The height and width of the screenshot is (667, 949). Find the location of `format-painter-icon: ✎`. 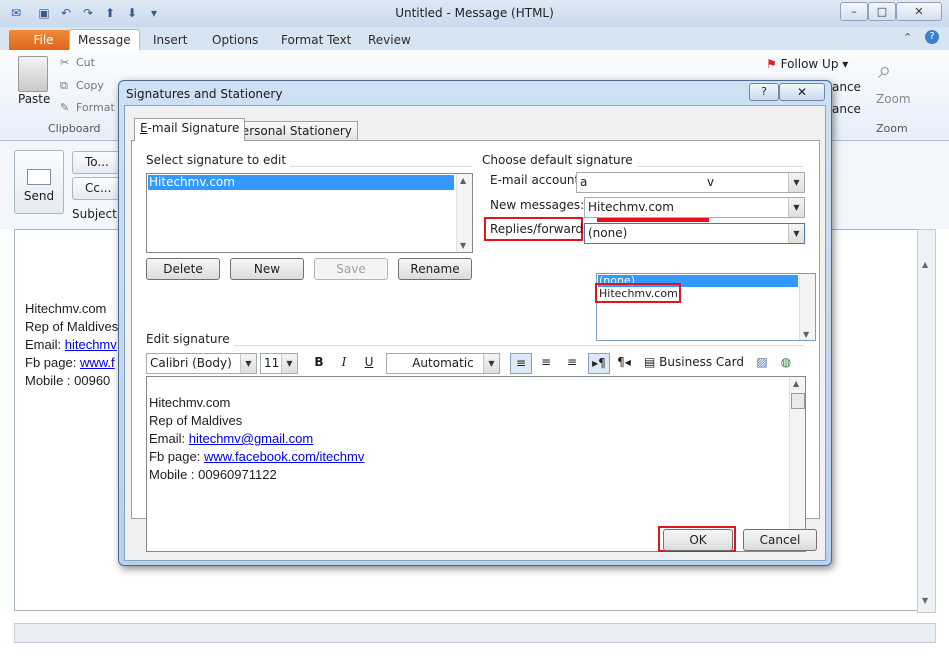

format-painter-icon: ✎ is located at coordinates (65, 107).